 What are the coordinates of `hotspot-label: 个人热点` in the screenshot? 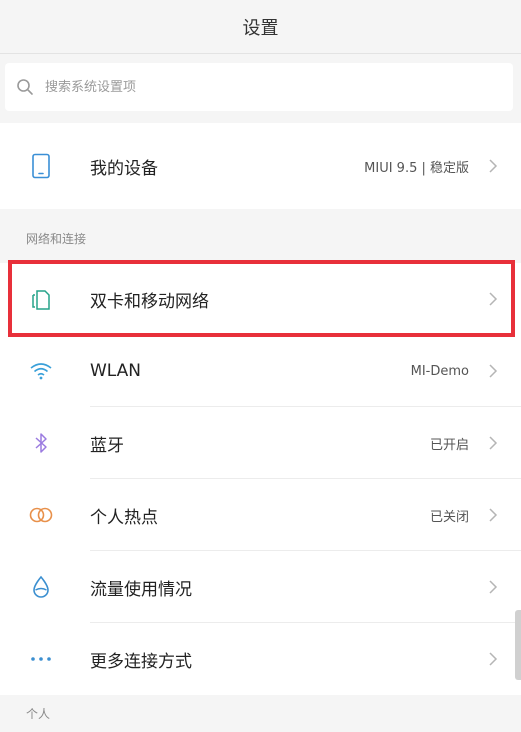 It's located at (124, 517).